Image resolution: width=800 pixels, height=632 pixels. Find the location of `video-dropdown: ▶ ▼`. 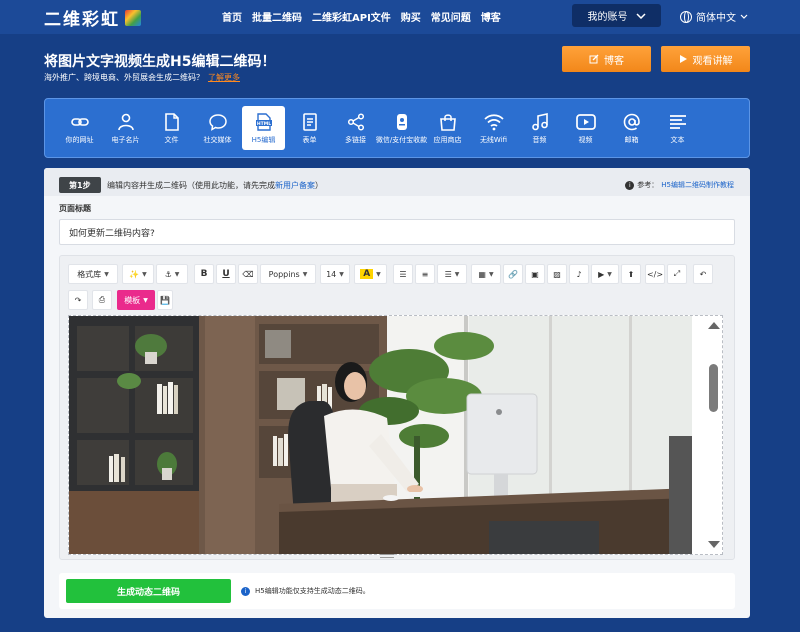

video-dropdown: ▶ ▼ is located at coordinates (605, 274).